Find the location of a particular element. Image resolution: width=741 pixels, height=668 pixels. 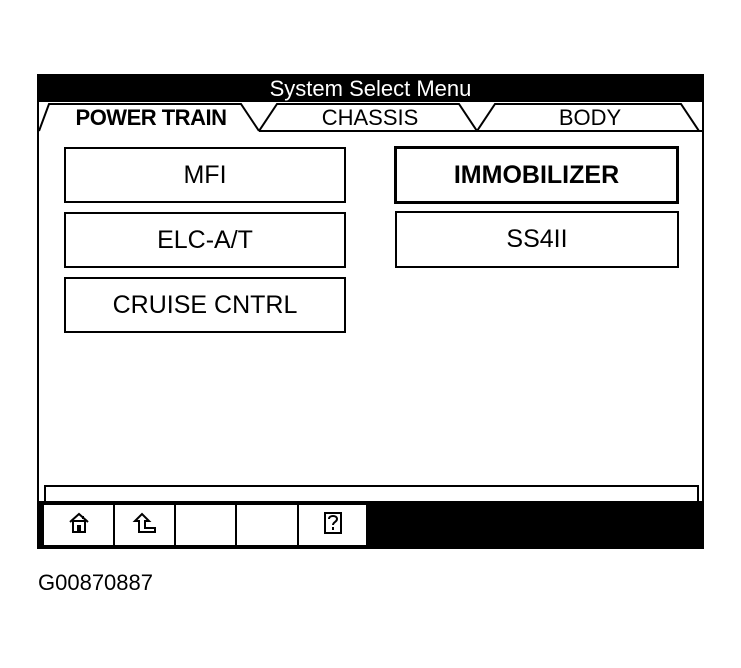

elc-at-button: ELC-A/T is located at coordinates (205, 240).